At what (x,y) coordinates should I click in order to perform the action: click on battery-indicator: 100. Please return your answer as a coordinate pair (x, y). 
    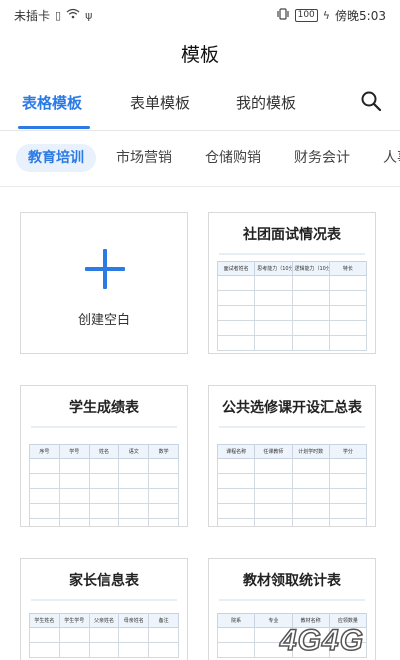
    Looking at the image, I should click on (306, 15).